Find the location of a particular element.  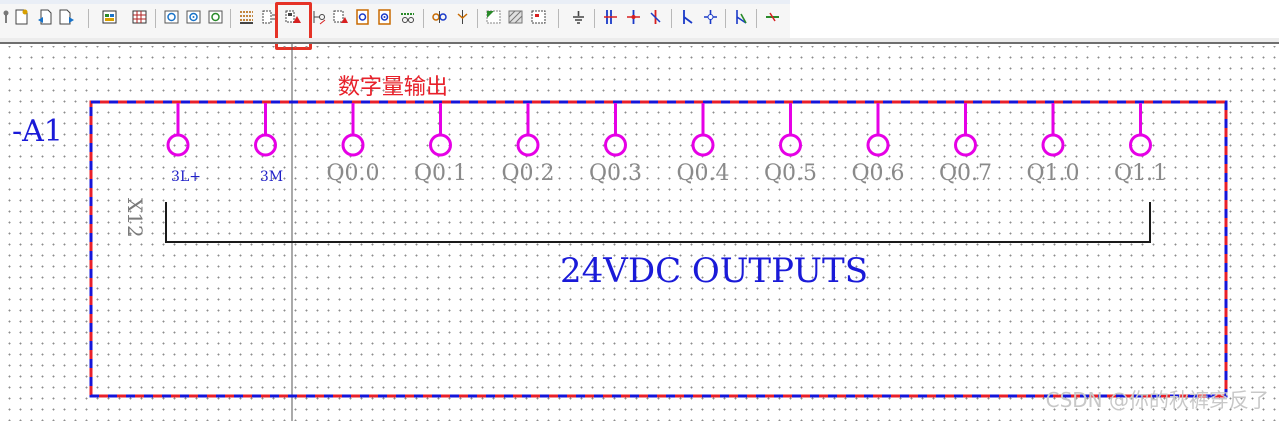

pin-q0-7: Q0.7 is located at coordinates (965, 144).